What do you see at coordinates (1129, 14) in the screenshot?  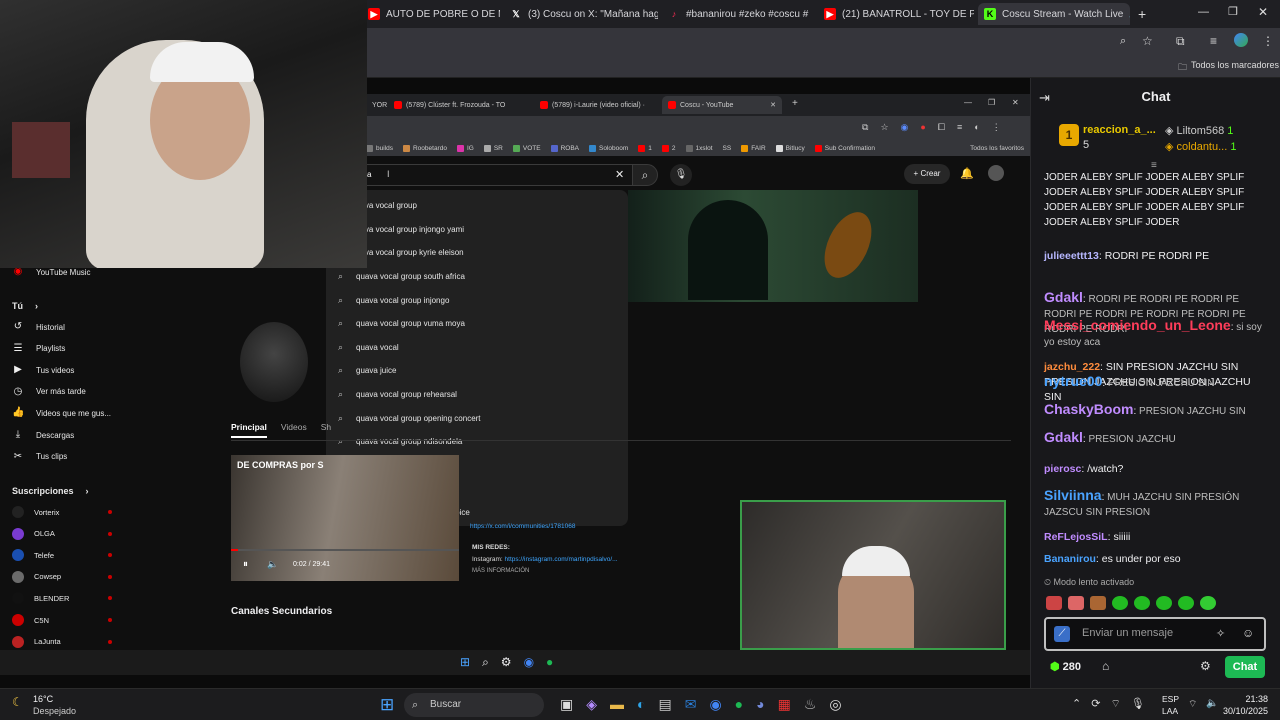 I see `speaker-icon: 🔈` at bounding box center [1129, 14].